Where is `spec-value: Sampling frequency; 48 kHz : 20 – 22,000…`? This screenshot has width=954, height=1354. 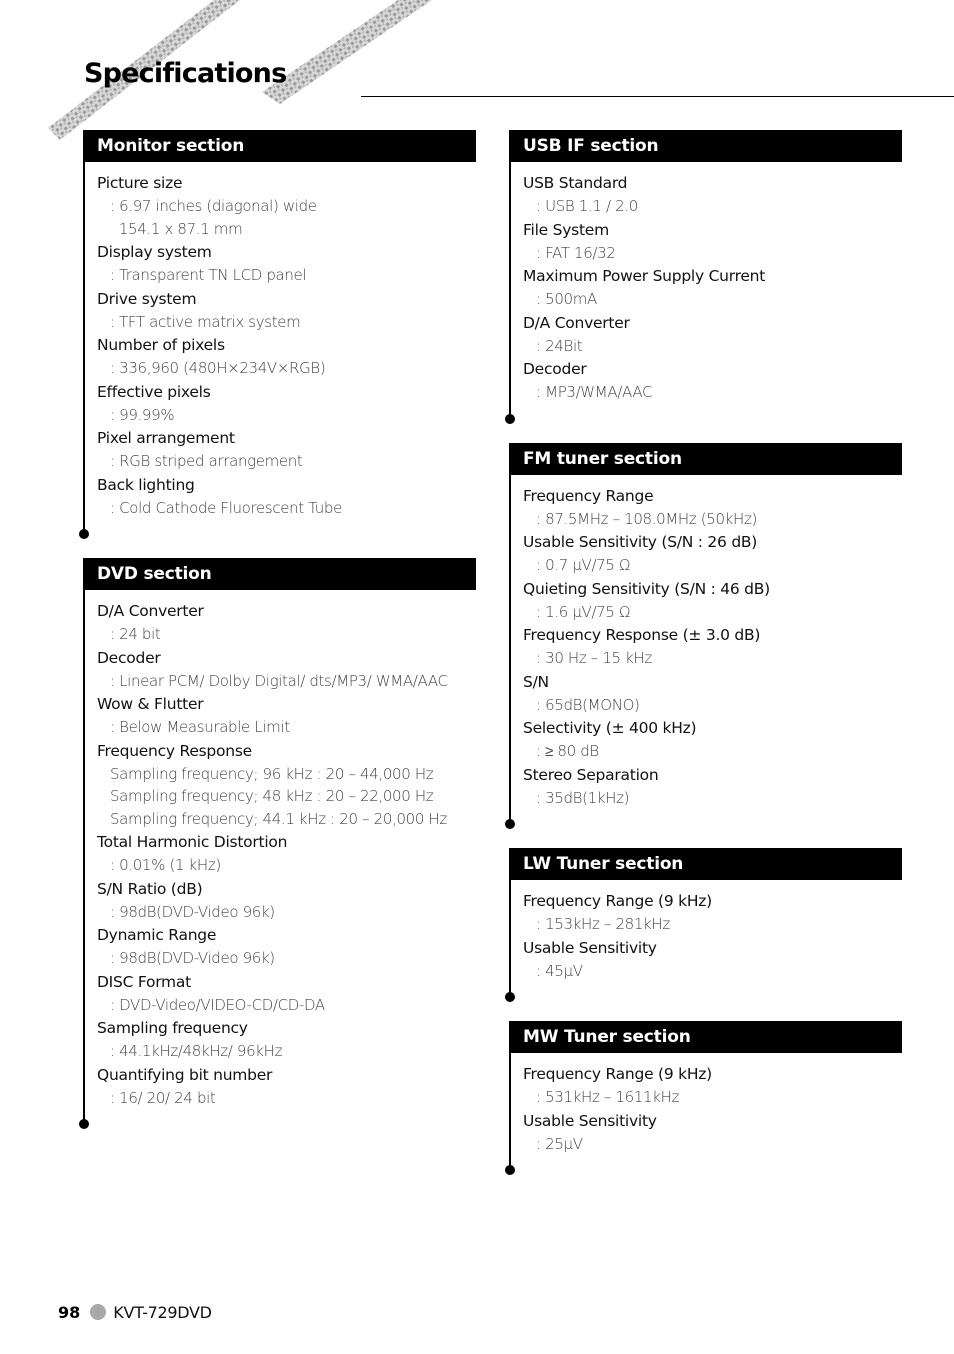 spec-value: Sampling frequency; 48 kHz : 20 – 22,000… is located at coordinates (272, 796).